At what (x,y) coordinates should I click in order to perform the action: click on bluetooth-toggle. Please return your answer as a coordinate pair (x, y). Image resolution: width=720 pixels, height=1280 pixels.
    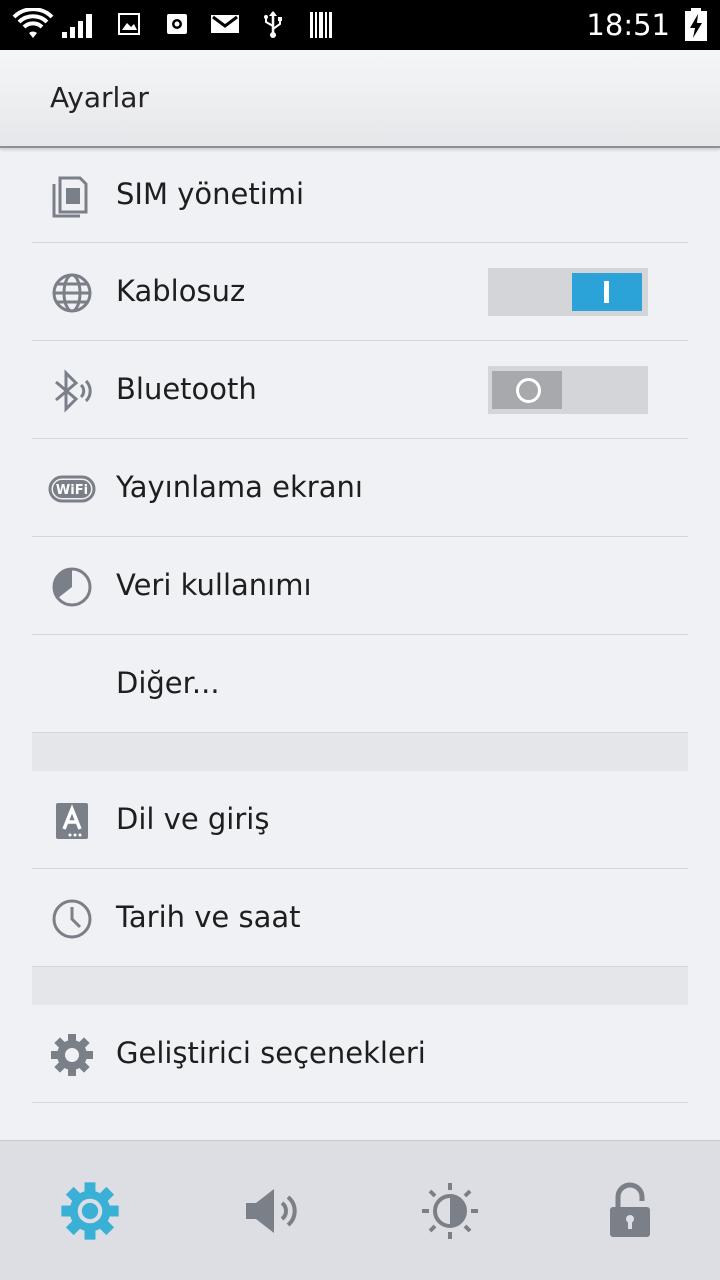
    Looking at the image, I should click on (568, 390).